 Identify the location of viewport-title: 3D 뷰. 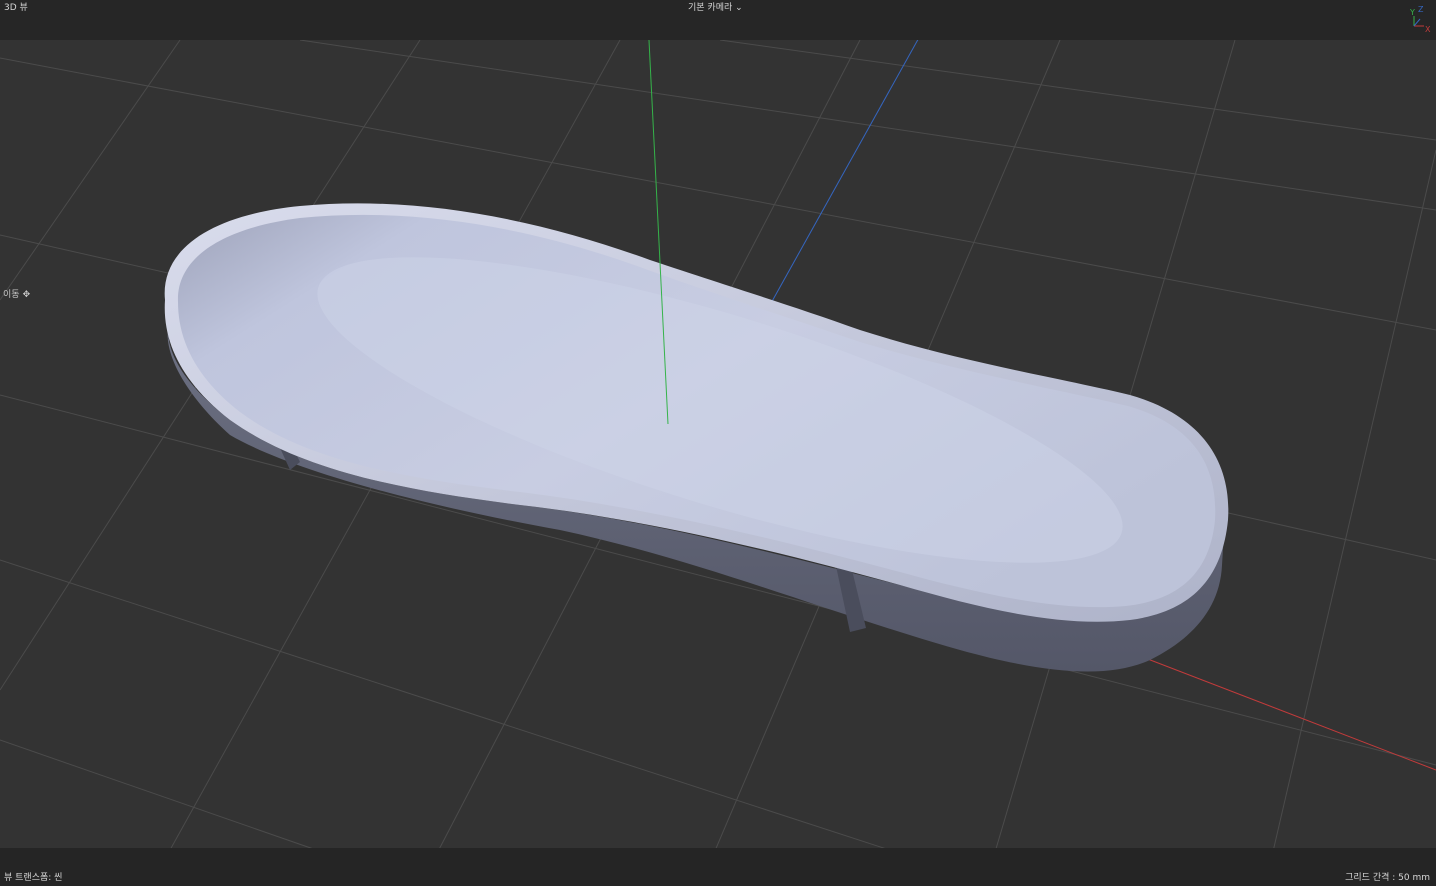
(16, 8).